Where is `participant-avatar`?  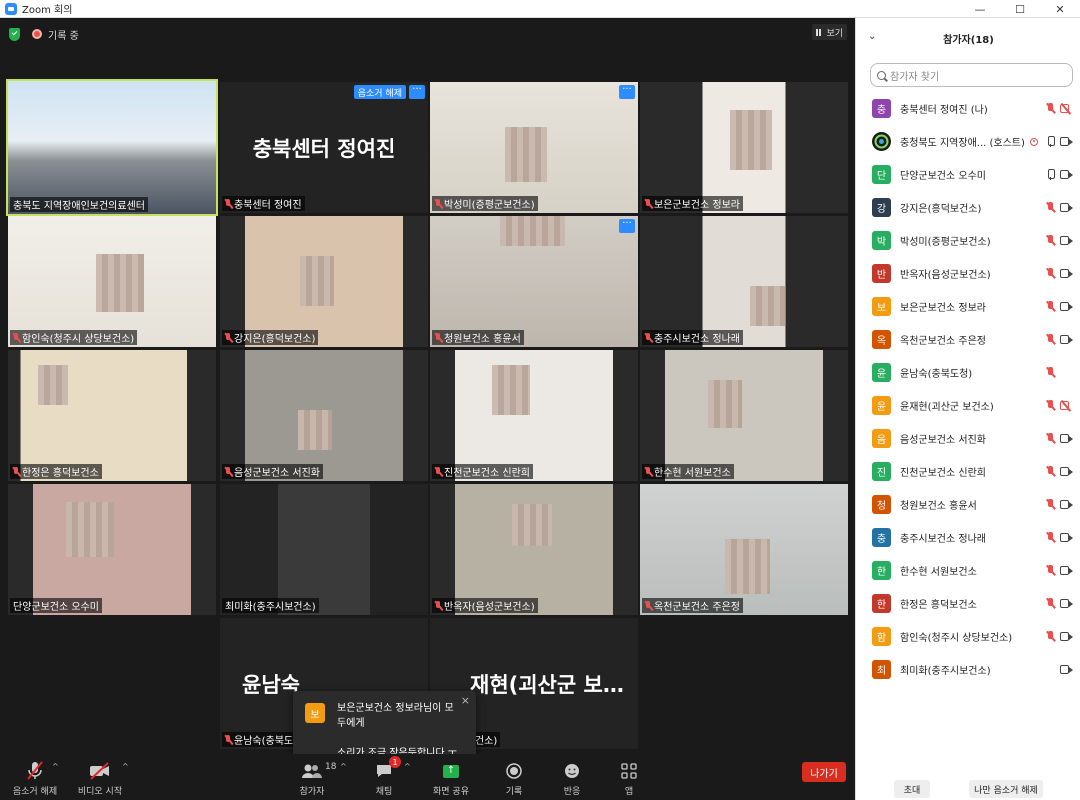 participant-avatar is located at coordinates (881, 141).